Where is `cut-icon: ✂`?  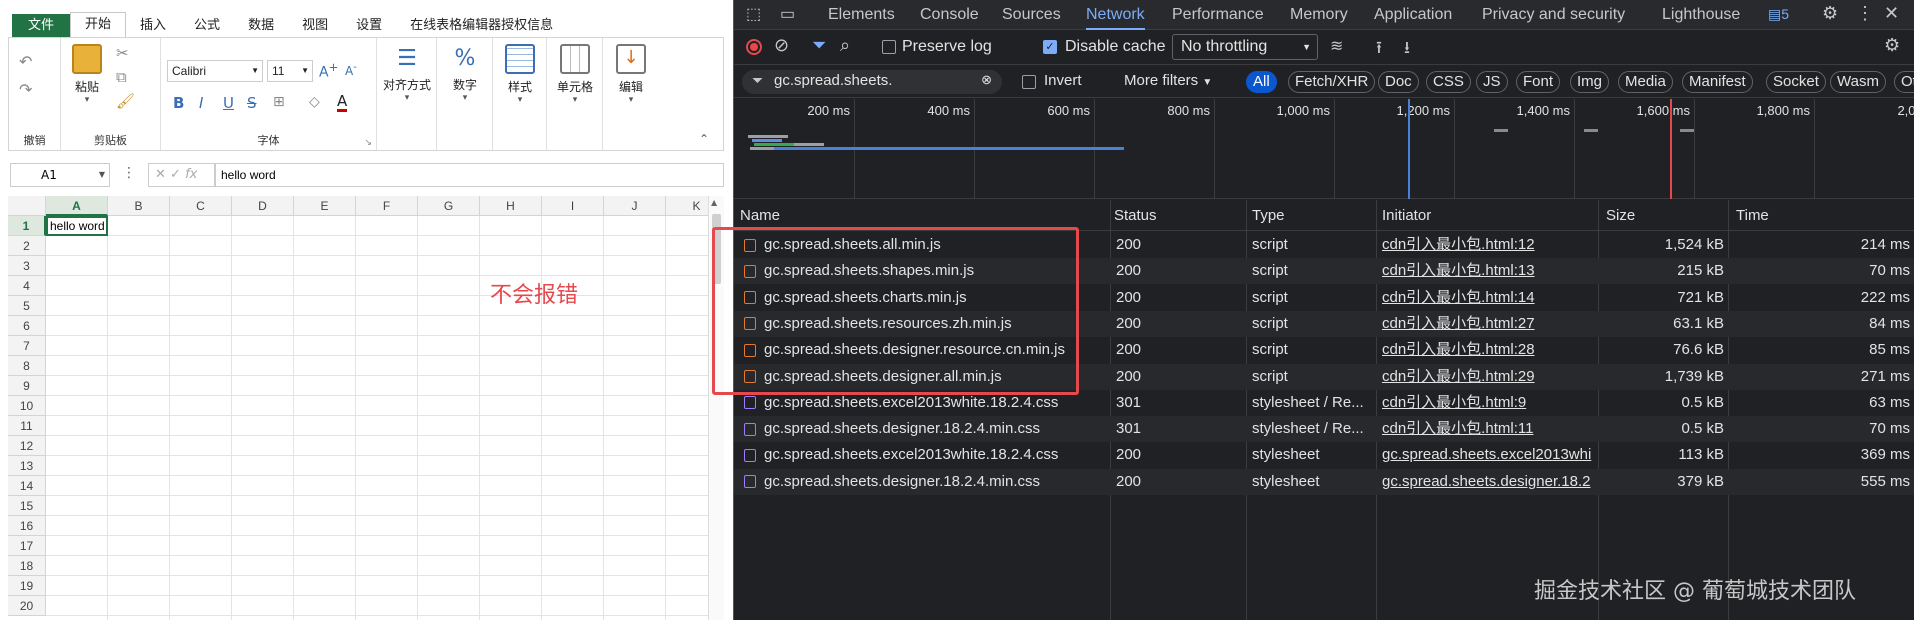
cut-icon: ✂ is located at coordinates (122, 53).